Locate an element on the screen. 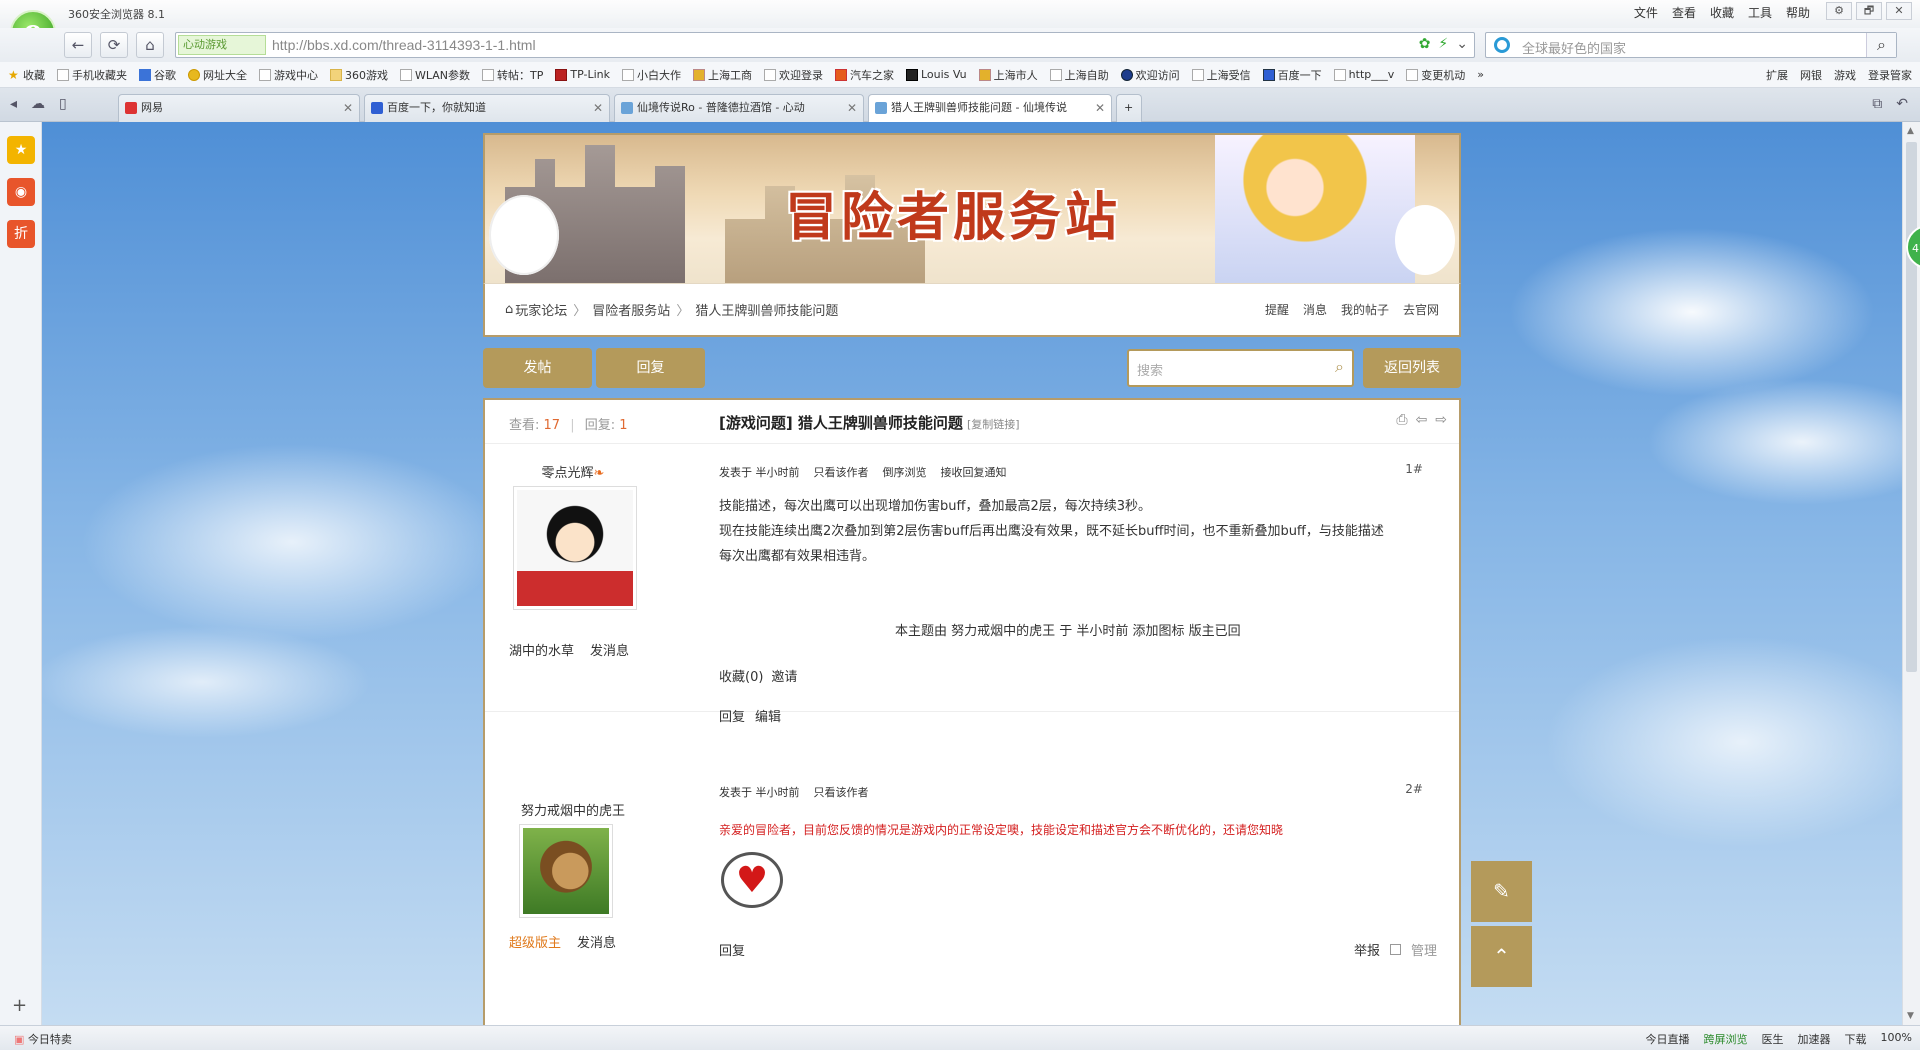 The width and height of the screenshot is (1920, 1050). download-button: 下载 is located at coordinates (1856, 1039).